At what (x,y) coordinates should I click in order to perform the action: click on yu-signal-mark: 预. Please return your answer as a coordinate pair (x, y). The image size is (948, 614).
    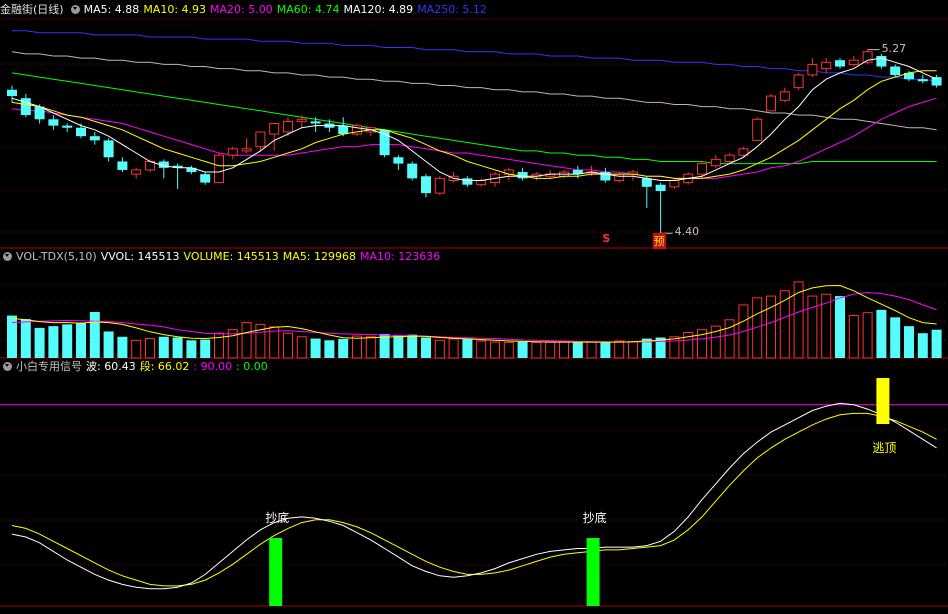
    Looking at the image, I should click on (659, 241).